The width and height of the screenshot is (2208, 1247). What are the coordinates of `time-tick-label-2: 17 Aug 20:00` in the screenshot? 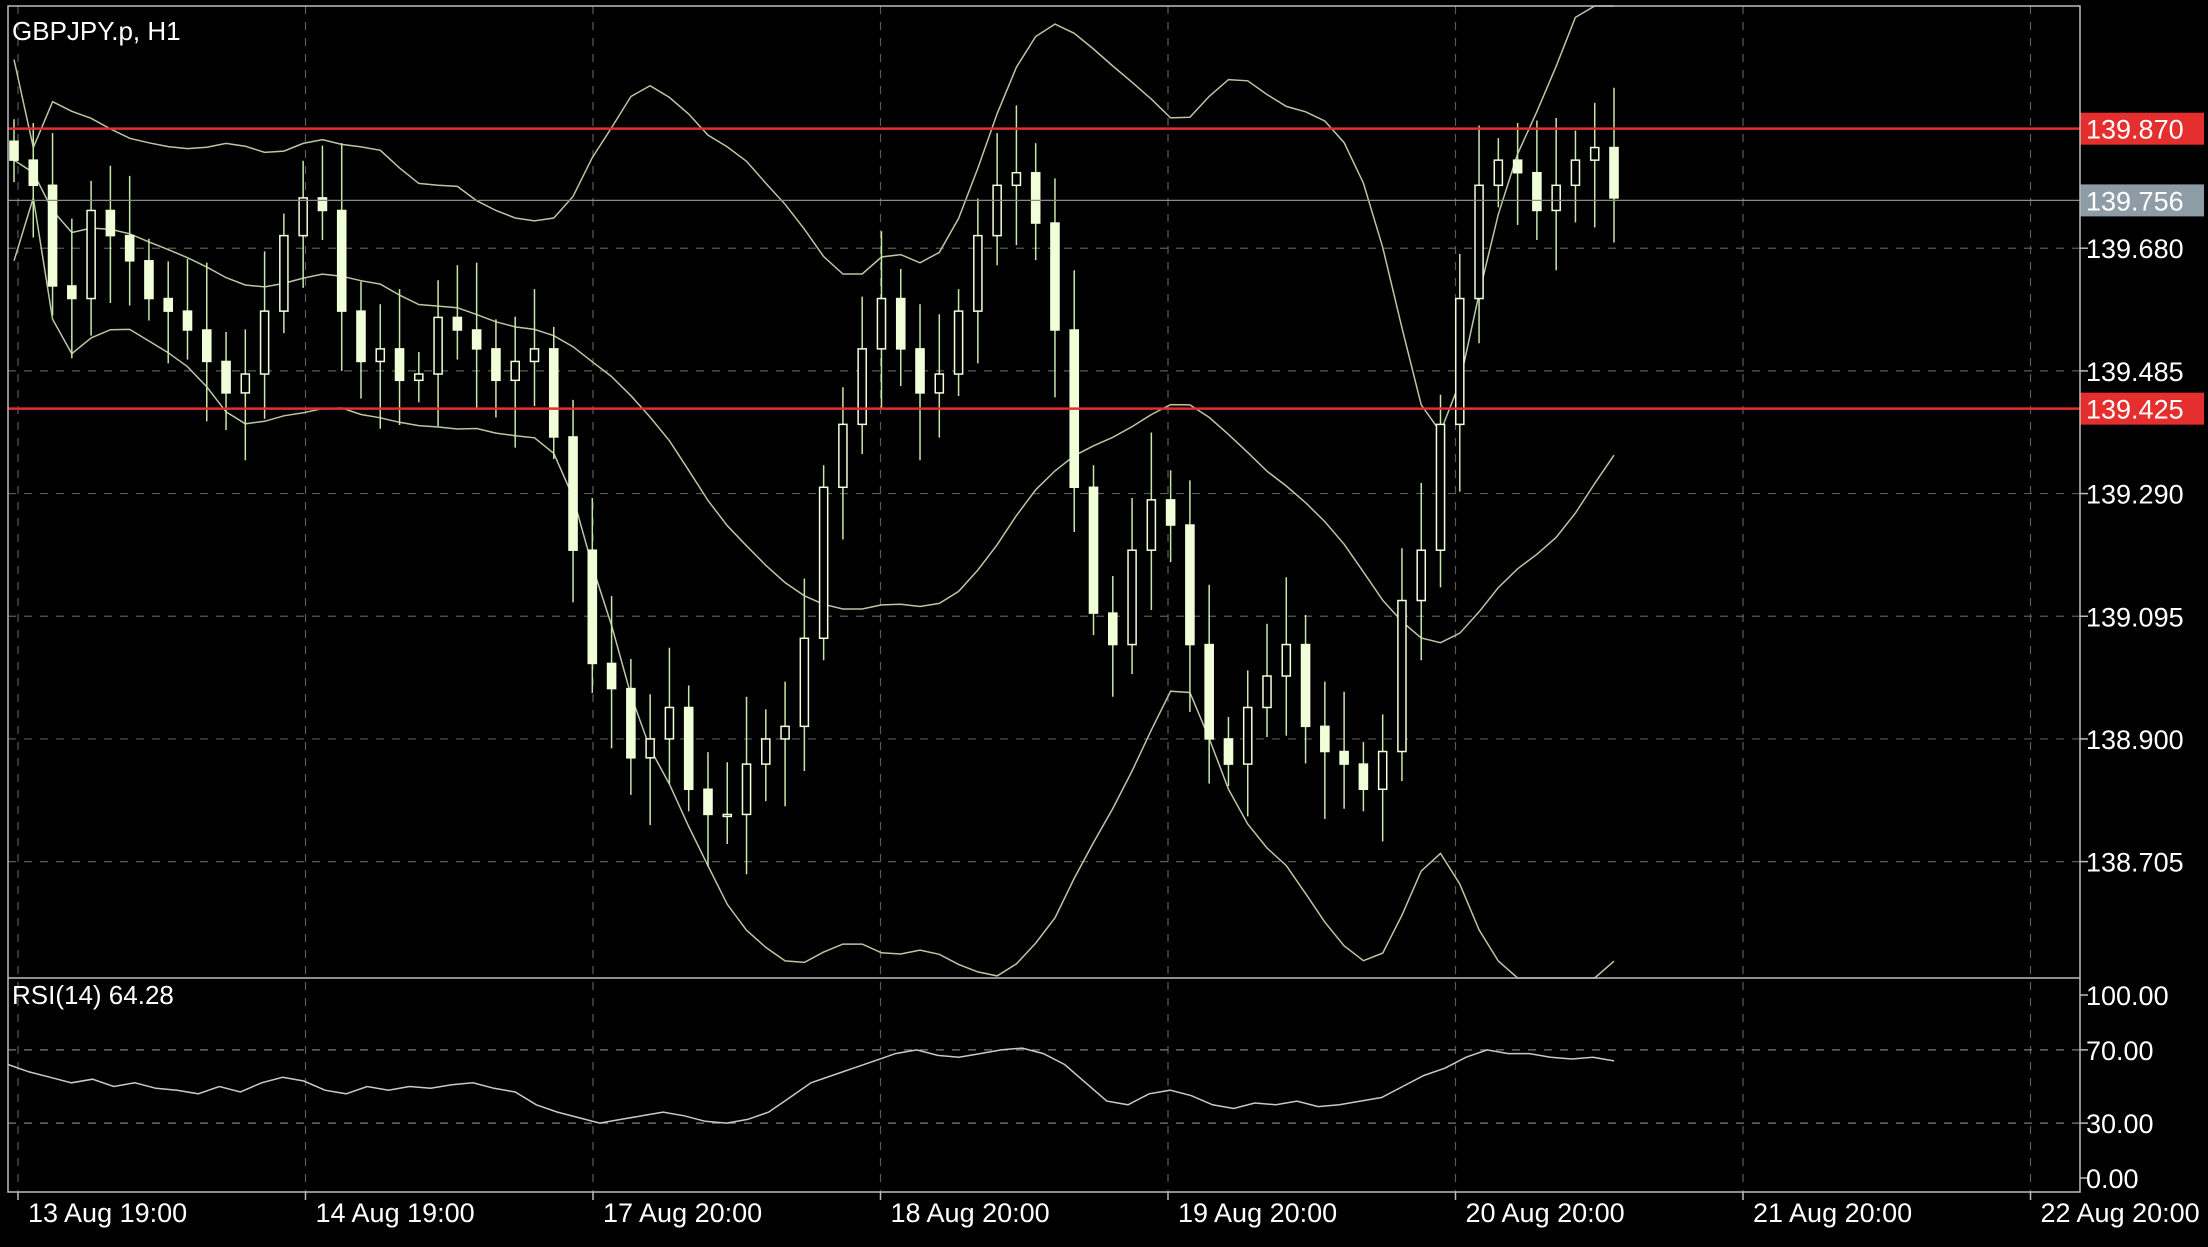 It's located at (682, 1213).